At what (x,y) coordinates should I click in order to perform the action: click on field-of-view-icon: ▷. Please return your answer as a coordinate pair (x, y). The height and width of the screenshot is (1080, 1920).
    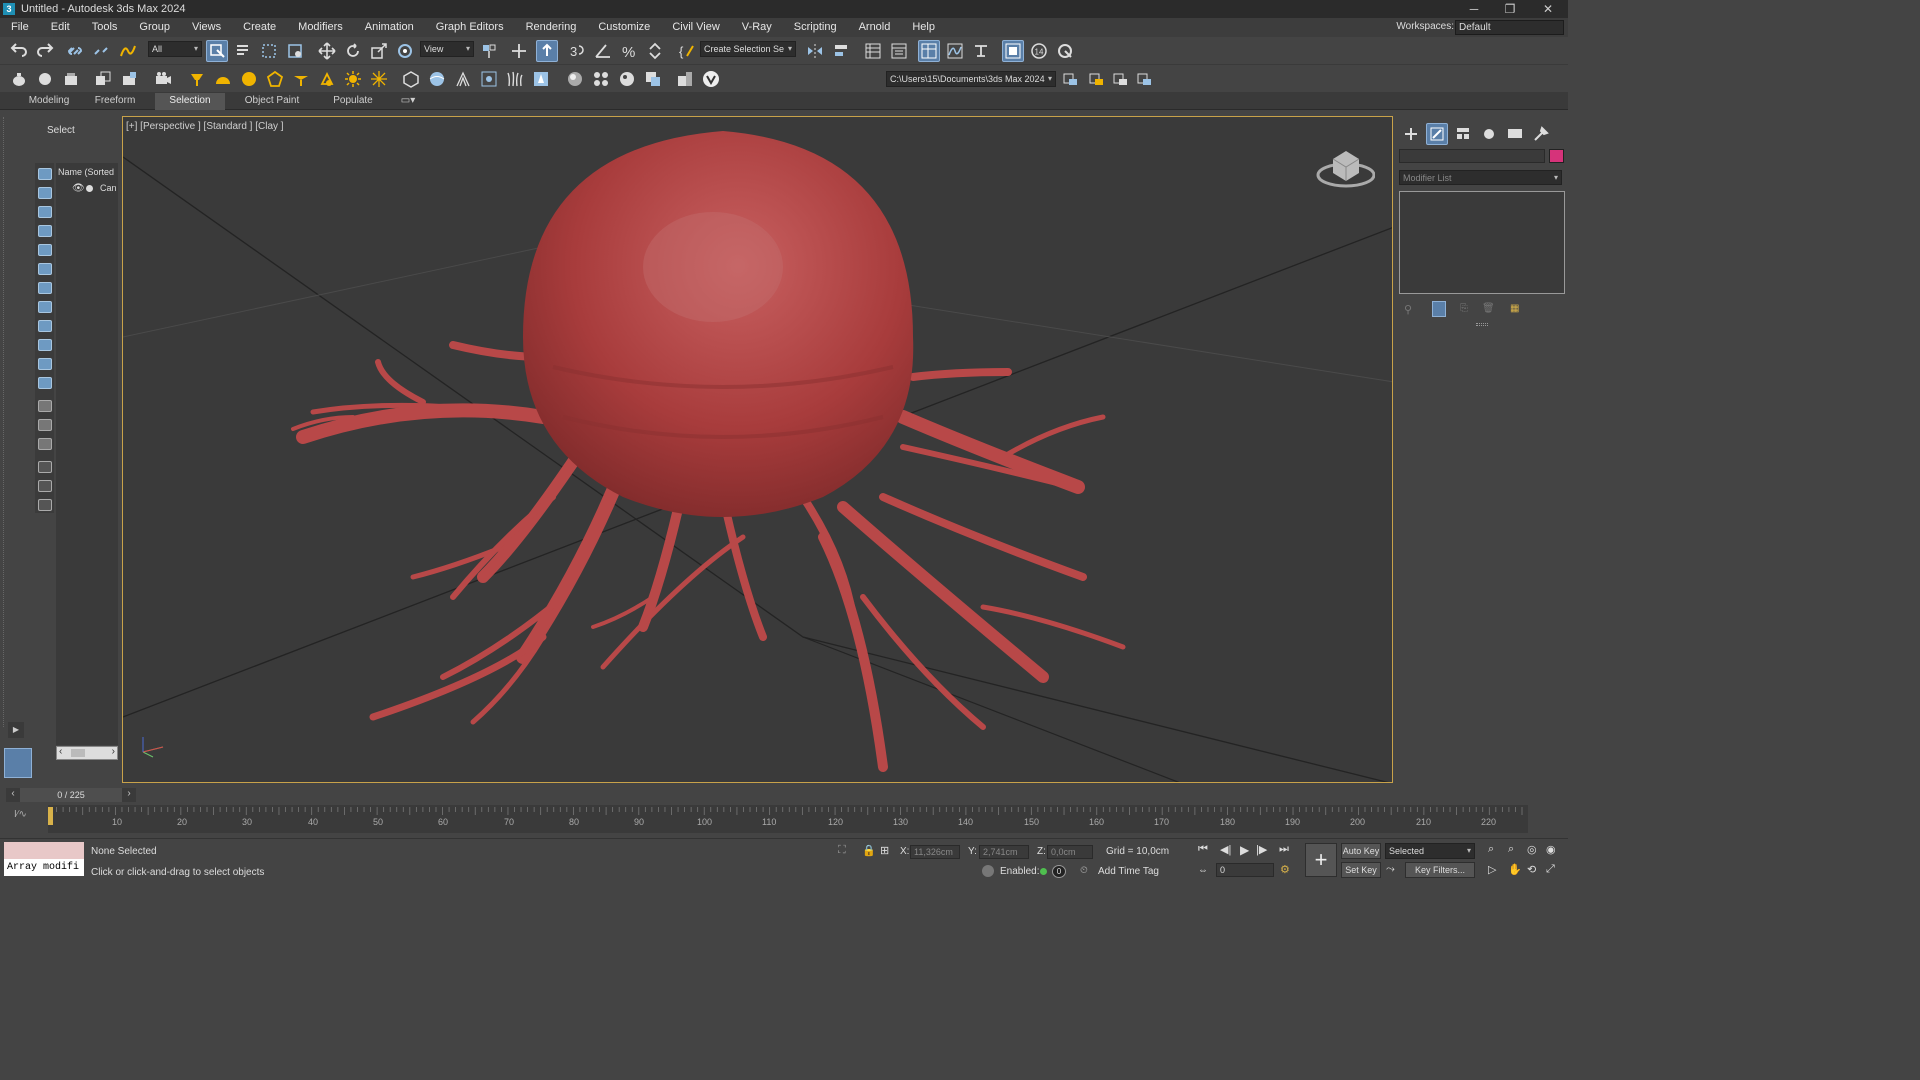
    Looking at the image, I should click on (1492, 869).